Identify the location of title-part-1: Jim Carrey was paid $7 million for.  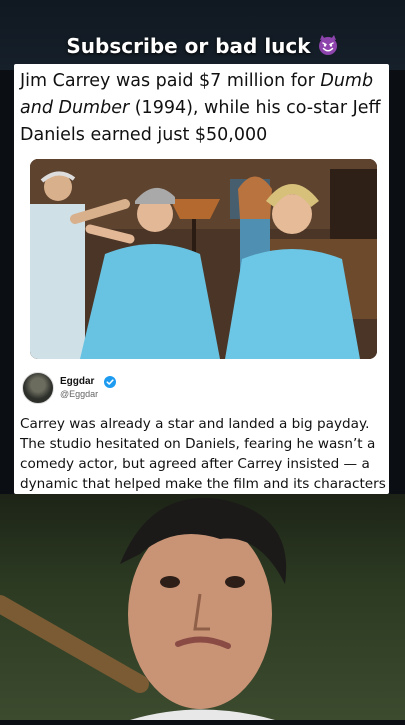
(170, 81).